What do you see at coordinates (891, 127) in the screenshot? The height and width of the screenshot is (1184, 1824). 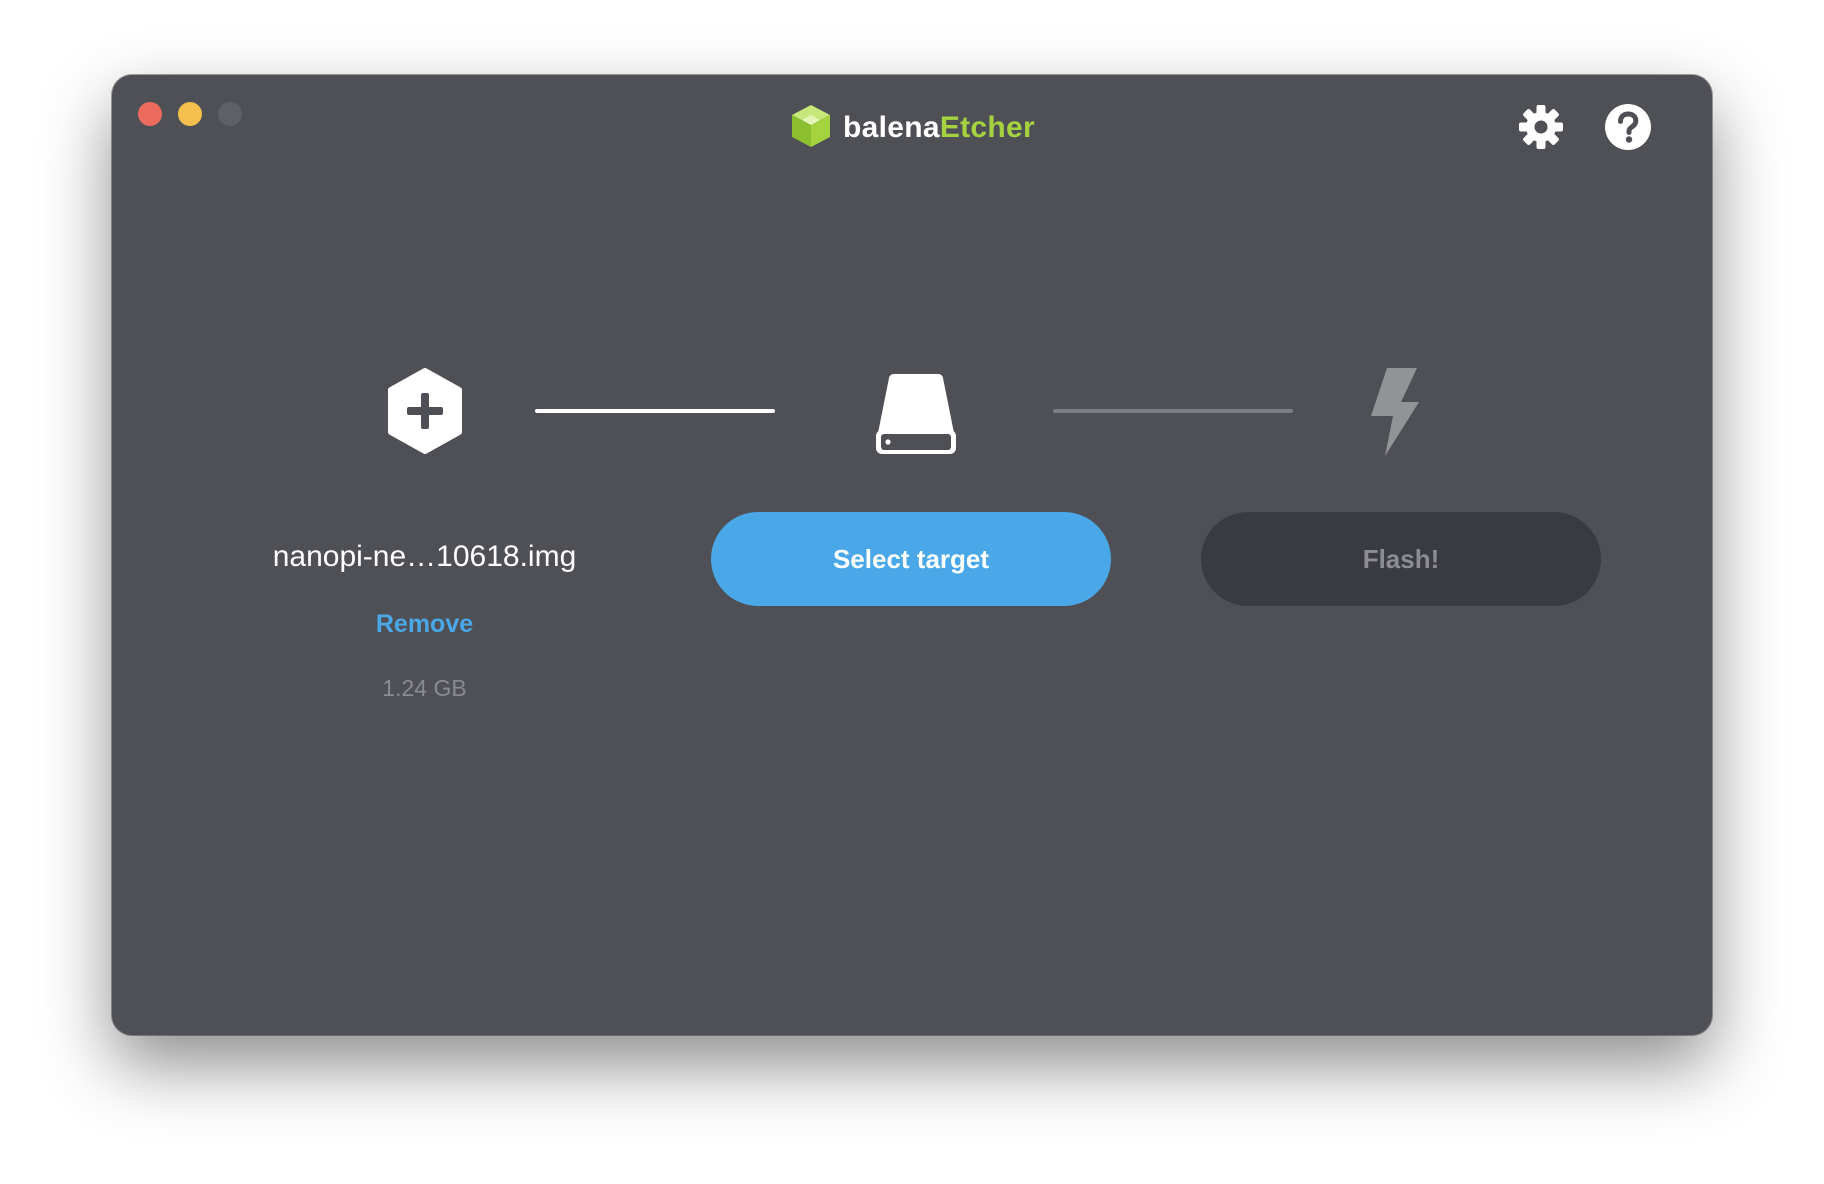 I see `brand-name-part1: balena` at bounding box center [891, 127].